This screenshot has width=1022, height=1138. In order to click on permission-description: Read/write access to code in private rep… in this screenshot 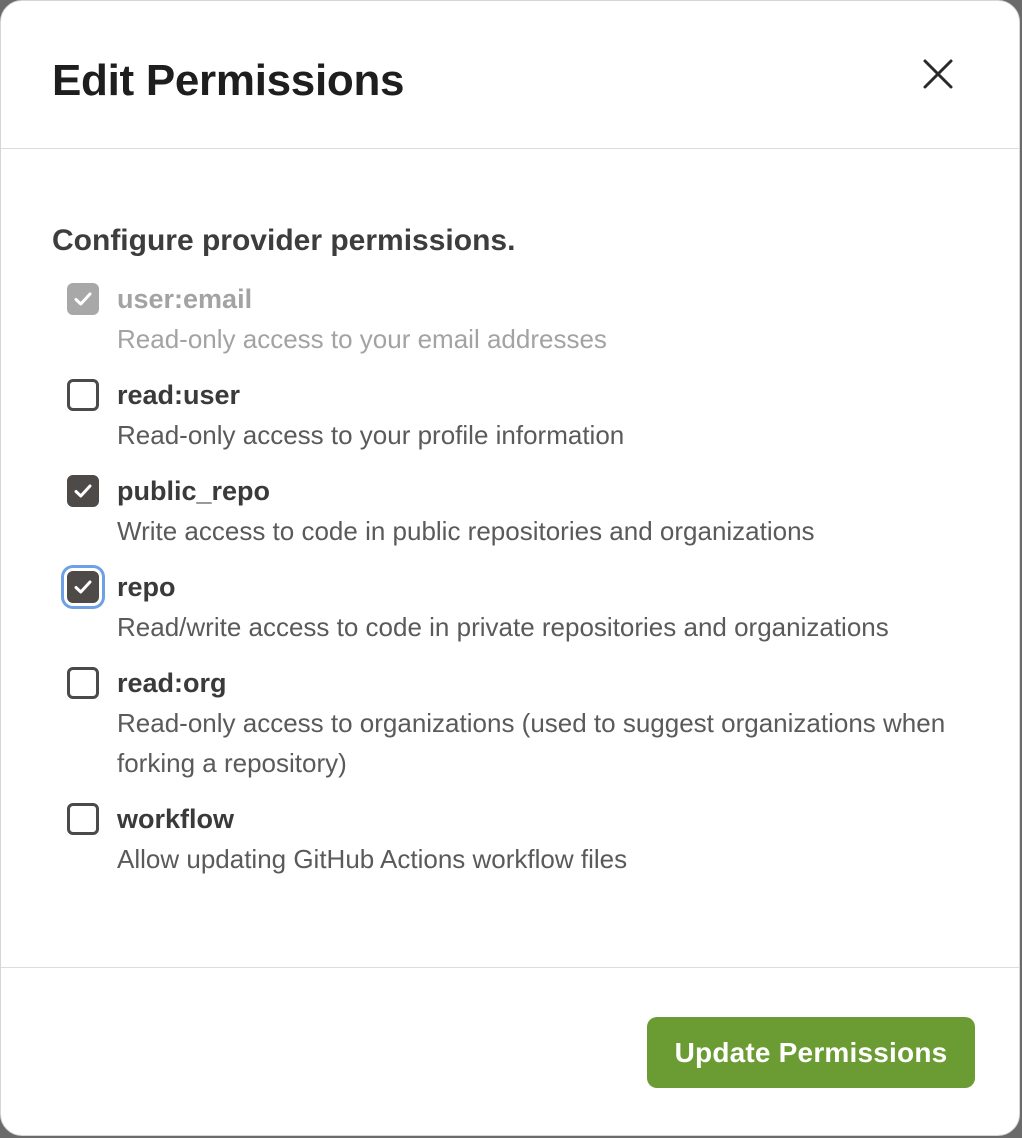, I will do `click(503, 627)`.